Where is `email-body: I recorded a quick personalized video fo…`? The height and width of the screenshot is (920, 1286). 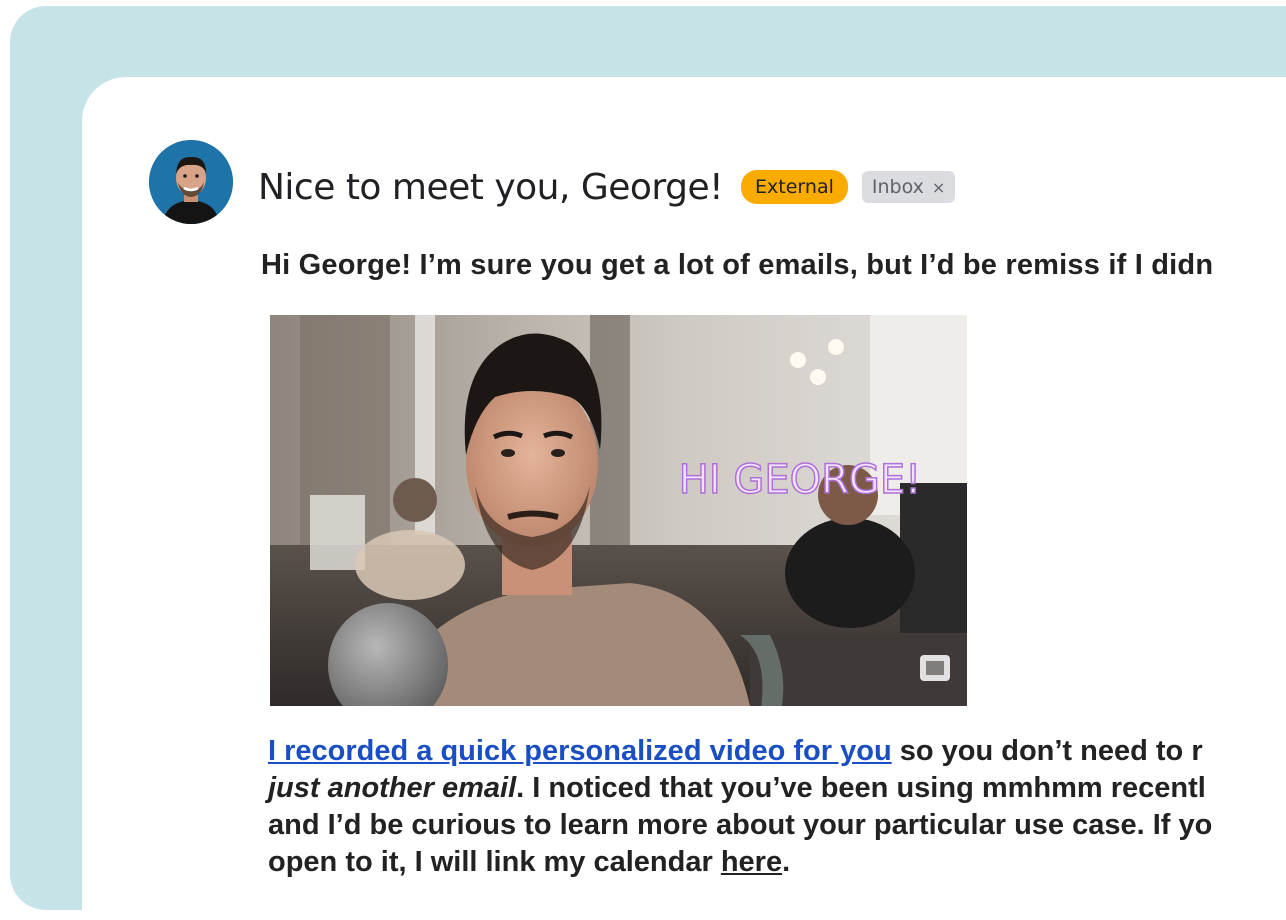 email-body: I recorded a quick personalized video fo… is located at coordinates (777, 807).